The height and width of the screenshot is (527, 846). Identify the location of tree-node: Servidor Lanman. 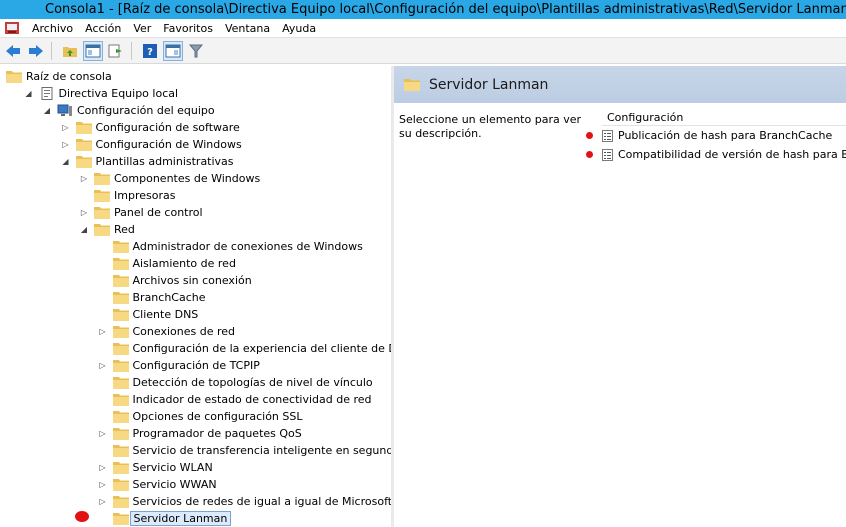
(164, 518).